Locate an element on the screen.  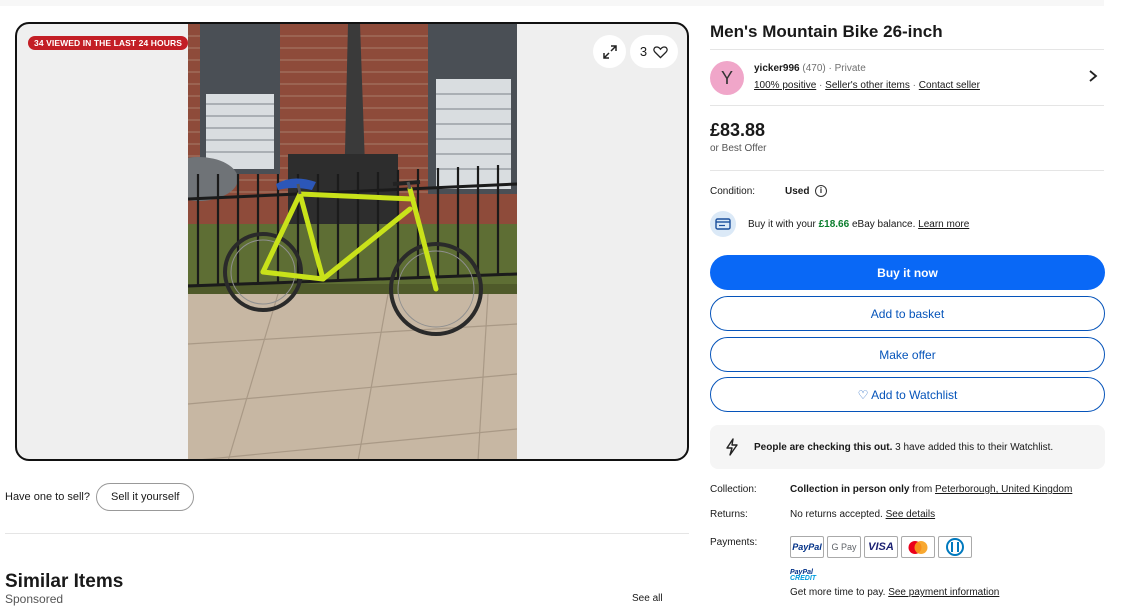
heart-icon is located at coordinates (660, 52).